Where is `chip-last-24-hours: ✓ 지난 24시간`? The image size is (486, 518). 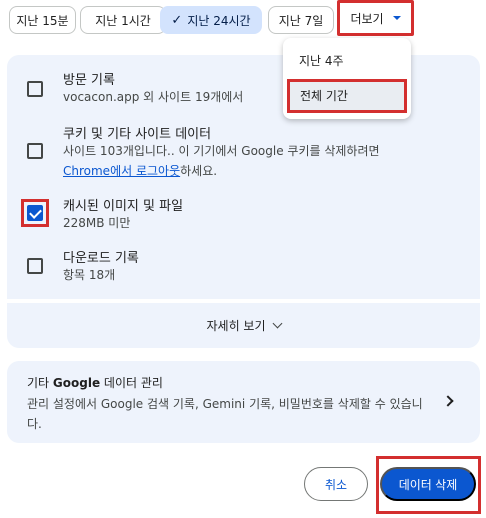 chip-last-24-hours: ✓ 지난 24시간 is located at coordinates (211, 20).